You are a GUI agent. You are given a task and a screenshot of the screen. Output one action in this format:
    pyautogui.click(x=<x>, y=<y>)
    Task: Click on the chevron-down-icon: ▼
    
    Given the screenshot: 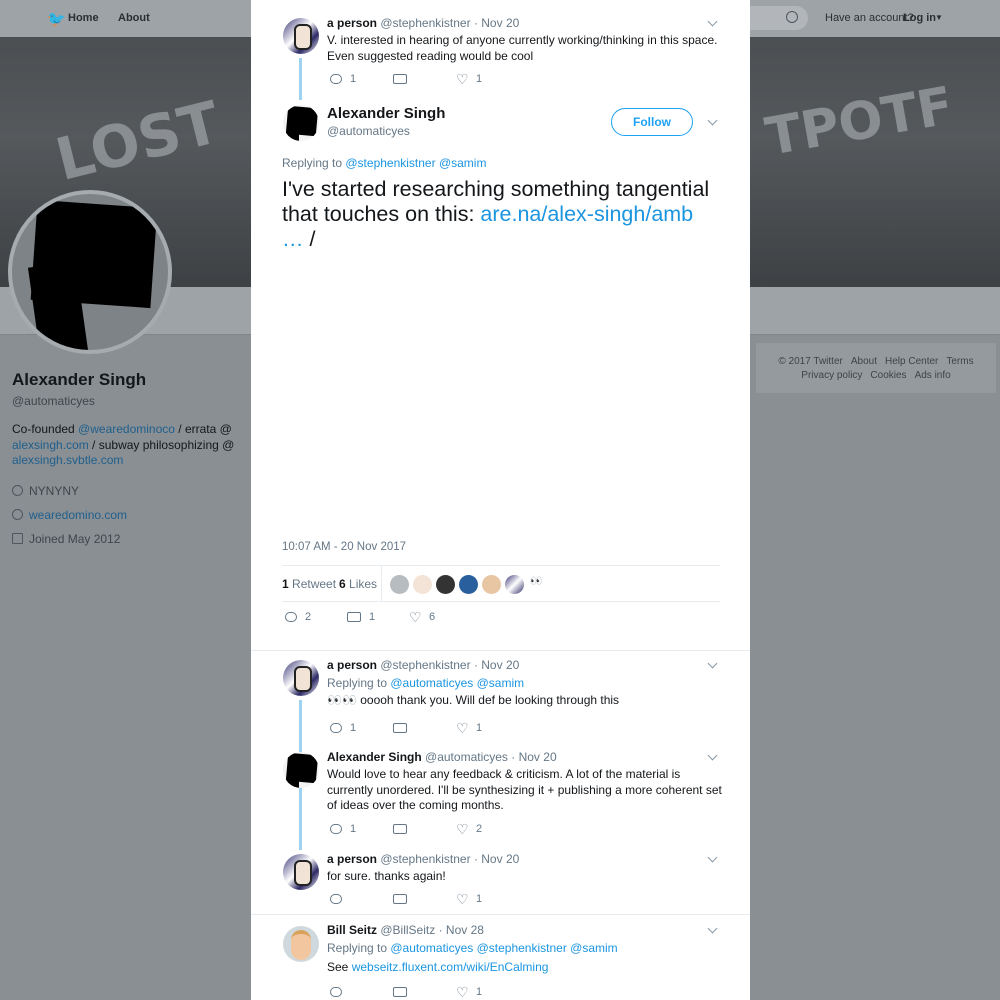 What is the action you would take?
    pyautogui.click(x=939, y=17)
    